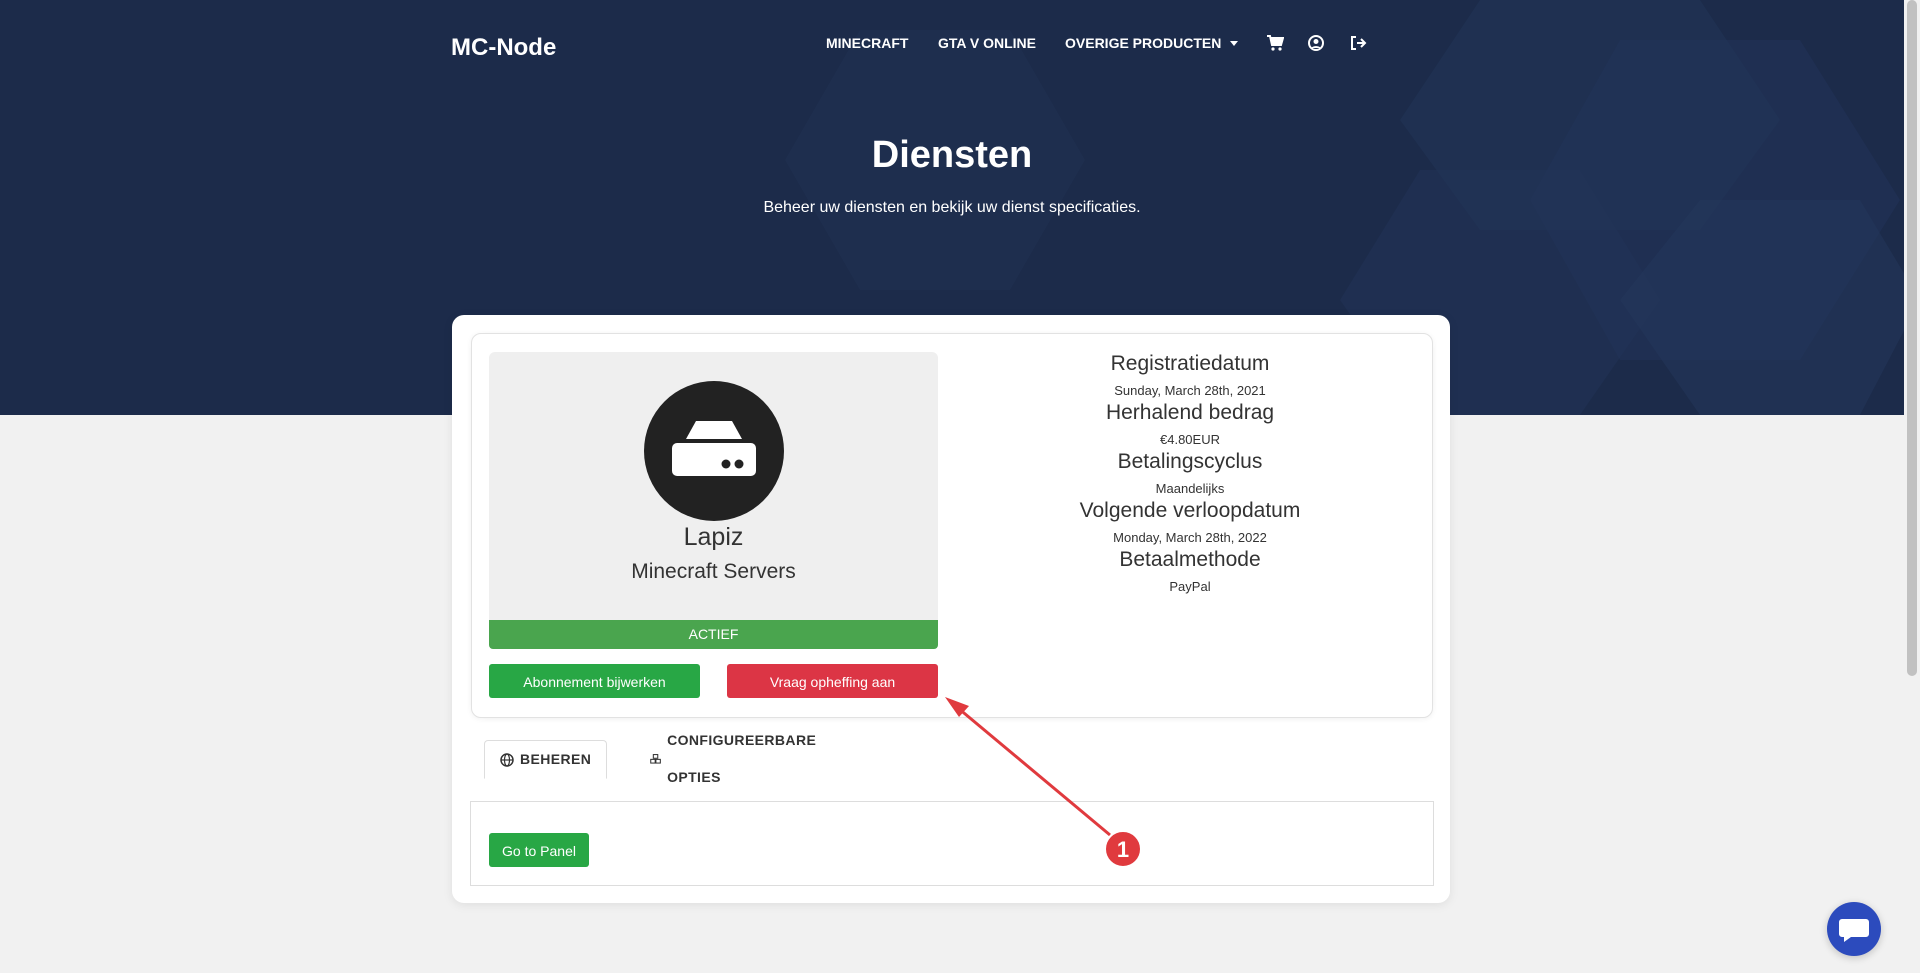 The width and height of the screenshot is (1920, 973). I want to click on tab-panel-beheren, so click(952, 843).